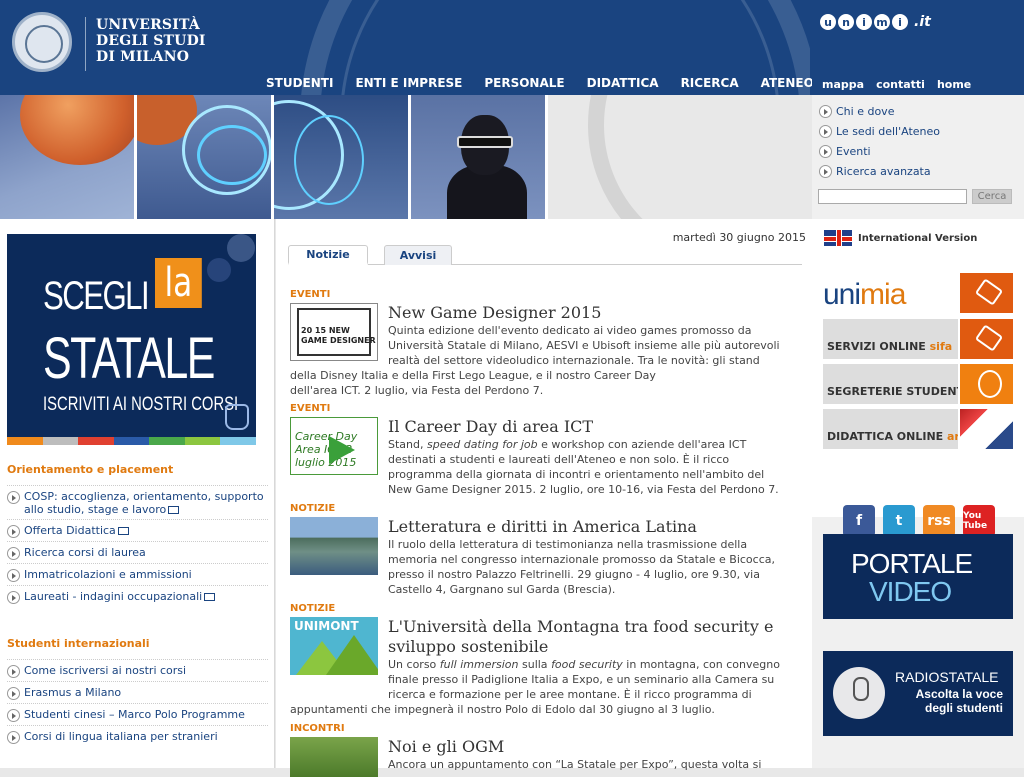 This screenshot has width=1024, height=777. Describe the element at coordinates (979, 521) in the screenshot. I see `youtube-icon: You Tube` at that location.